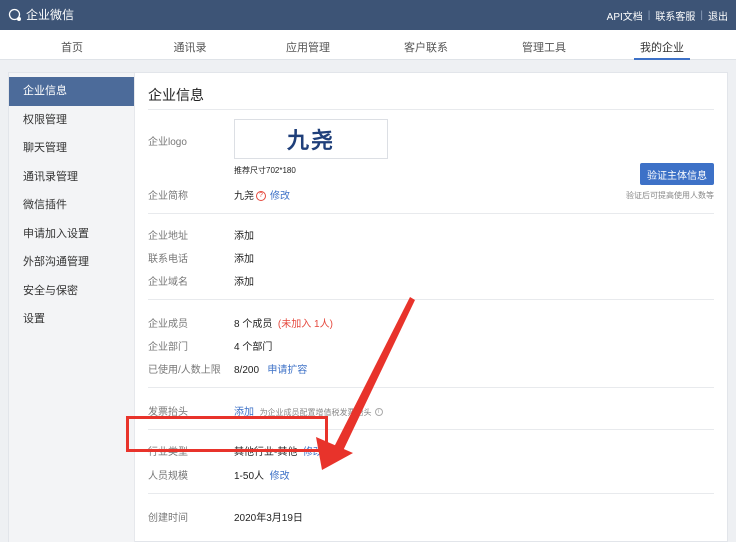  What do you see at coordinates (227, 434) in the screenshot?
I see `annotation-highlight-box` at bounding box center [227, 434].